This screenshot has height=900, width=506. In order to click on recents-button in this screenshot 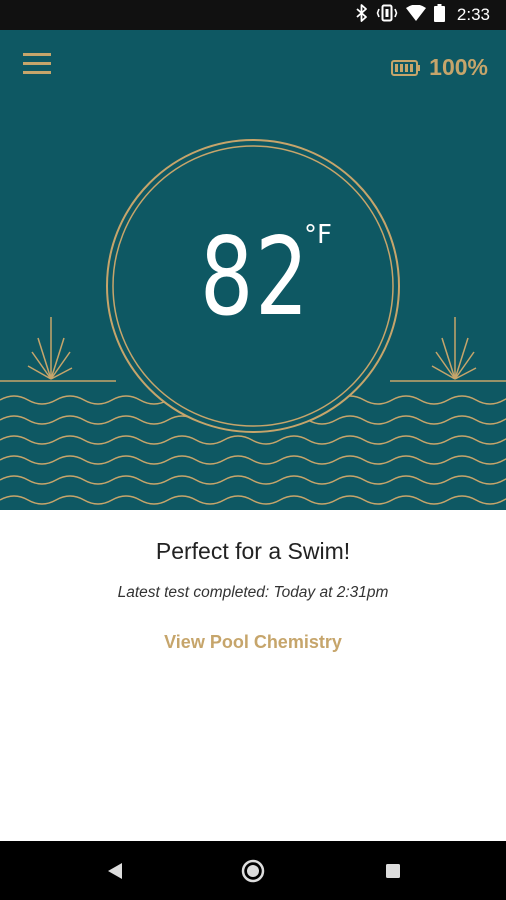, I will do `click(393, 871)`.